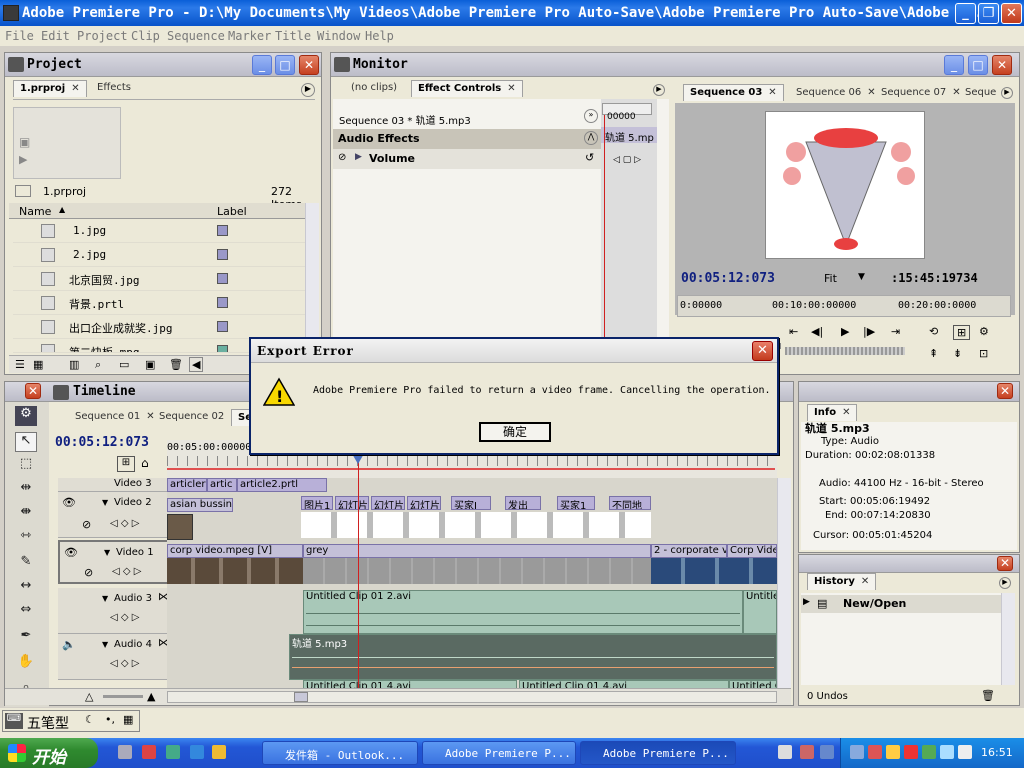 The image size is (1024, 768). Describe the element at coordinates (26, 490) in the screenshot. I see `ripple-edit-icon: ⇹` at that location.